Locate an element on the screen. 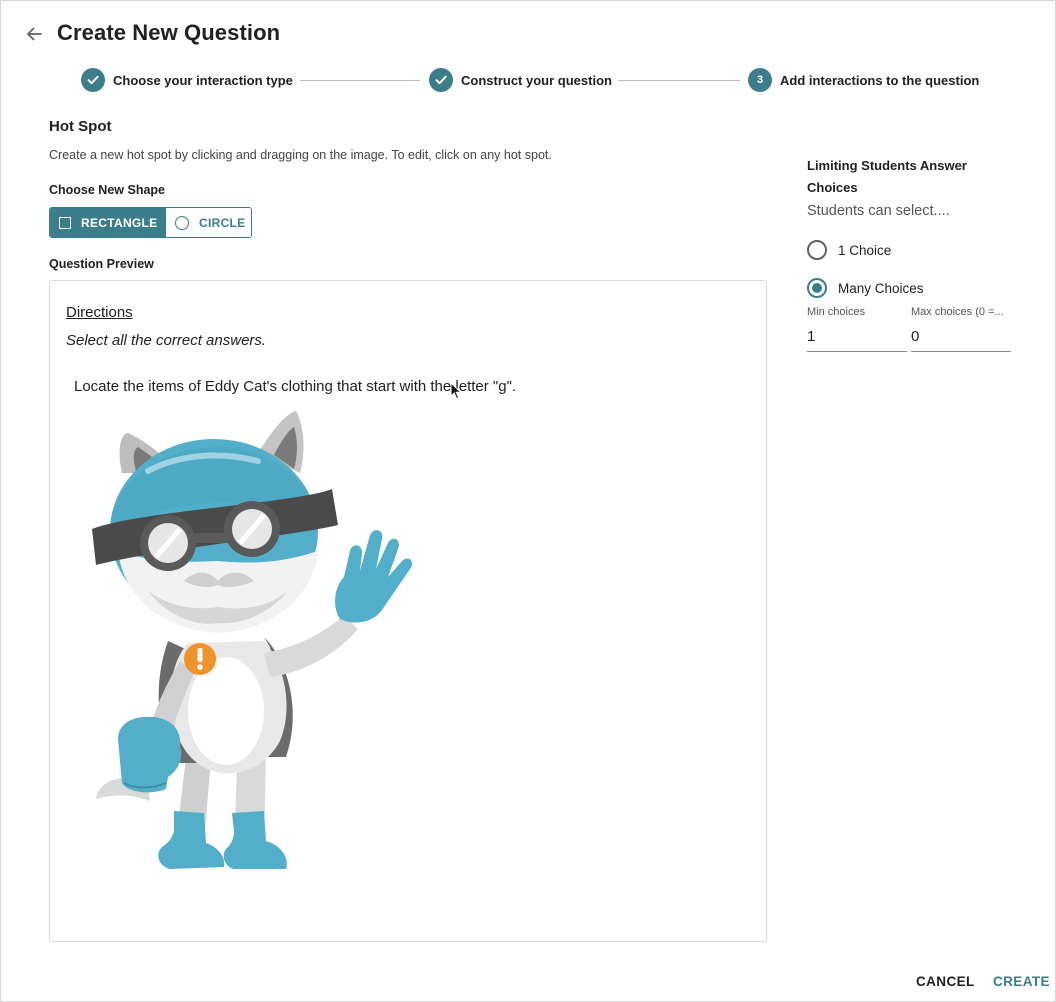 This screenshot has width=1056, height=1002. radio-checked-icon is located at coordinates (817, 288).